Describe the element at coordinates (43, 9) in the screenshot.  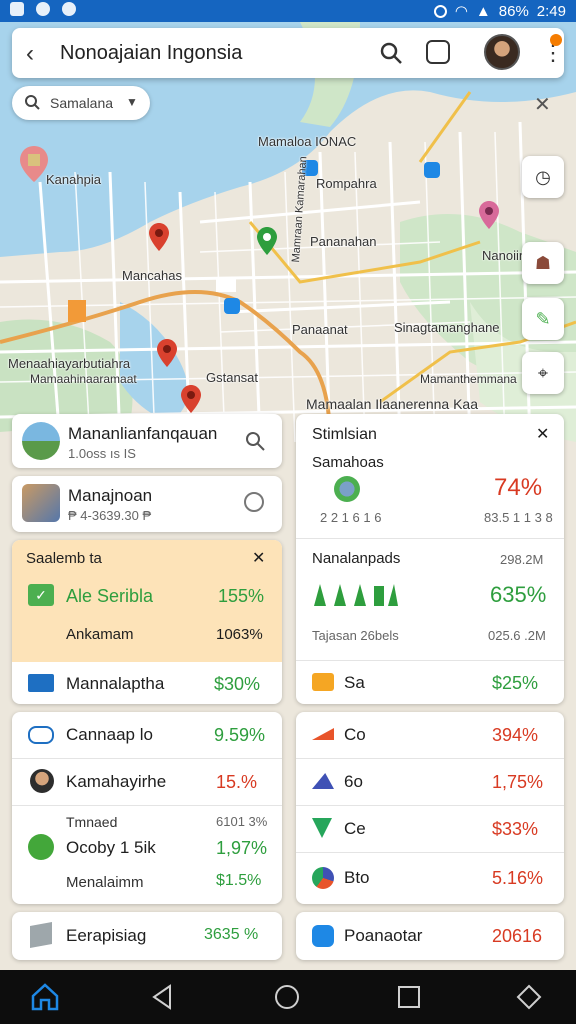
I see `notification-icons` at that location.